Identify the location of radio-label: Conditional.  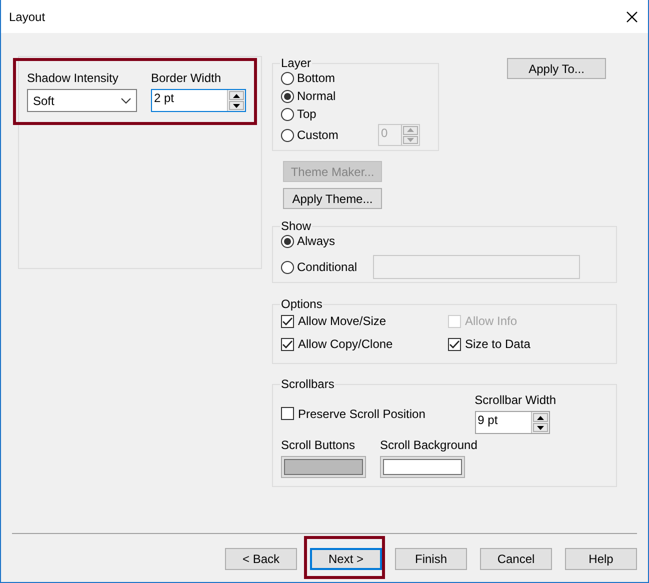
(327, 267).